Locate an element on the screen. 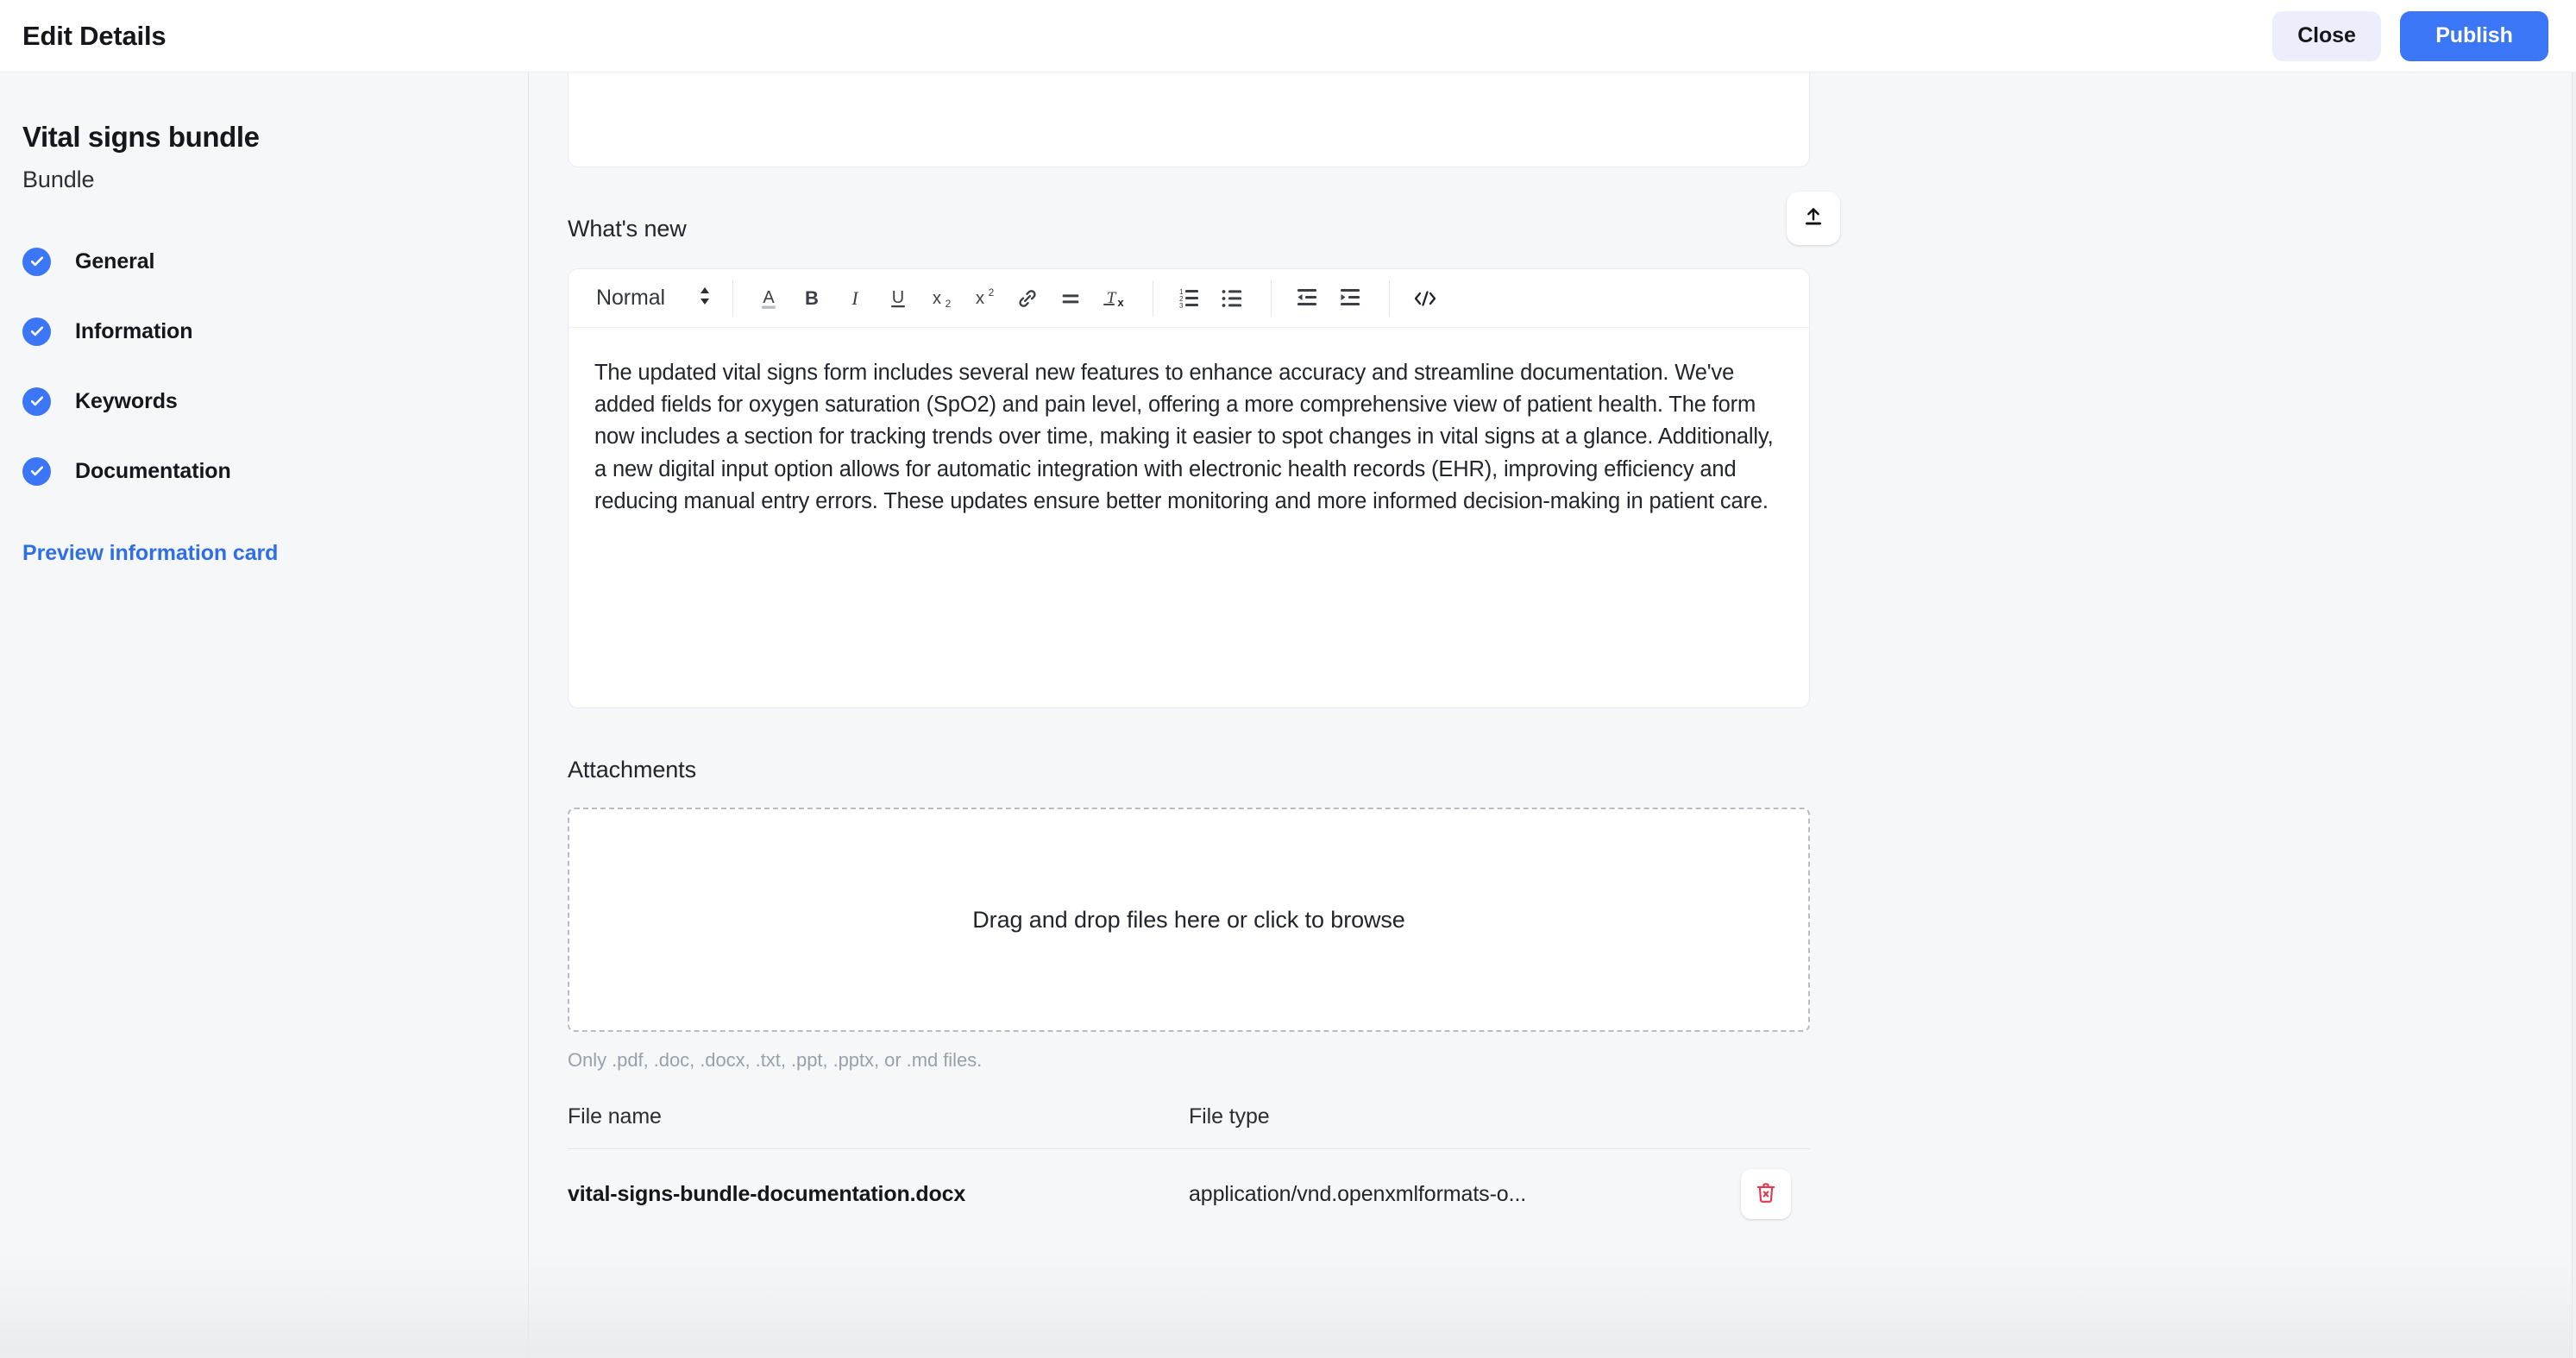  publish-button: Publish is located at coordinates (2474, 35).